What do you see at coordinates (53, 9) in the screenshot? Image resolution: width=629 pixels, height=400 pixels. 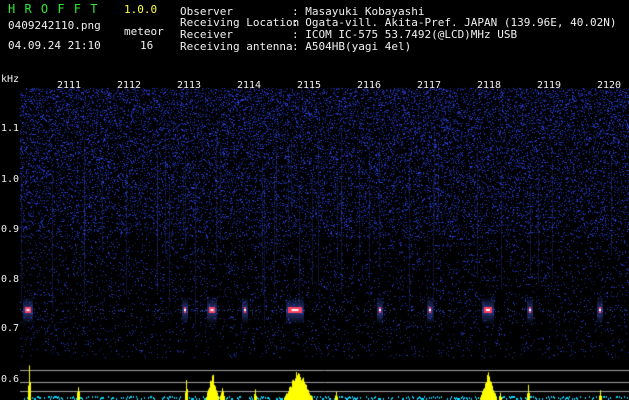 I see `app-title: H R O F F T` at bounding box center [53, 9].